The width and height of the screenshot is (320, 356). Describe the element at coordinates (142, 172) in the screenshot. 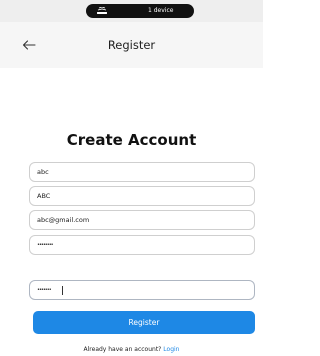

I see `first-name-field` at that location.